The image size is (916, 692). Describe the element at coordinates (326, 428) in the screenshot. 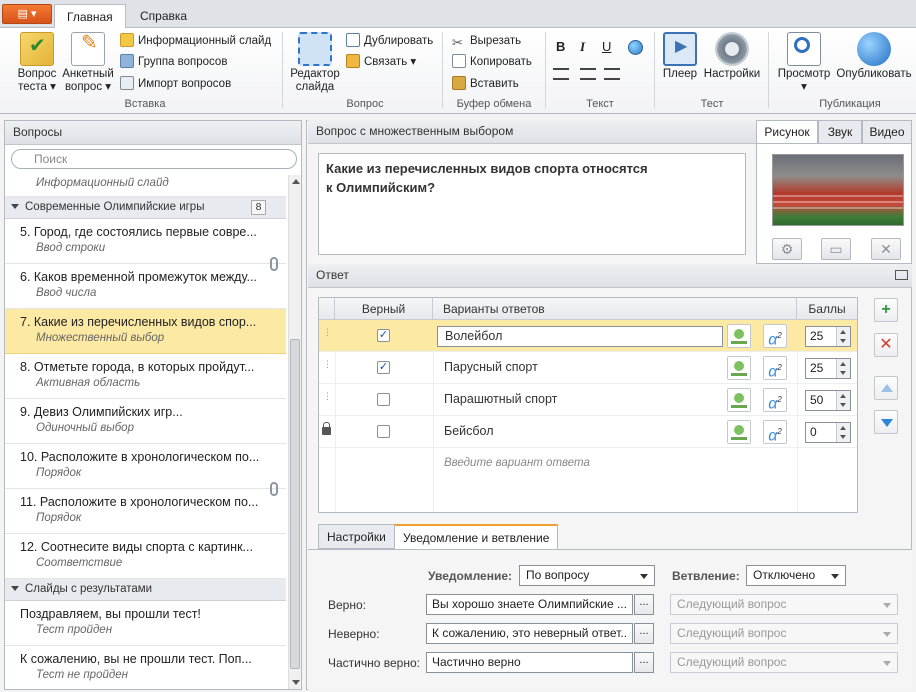

I see `lock-icon` at that location.